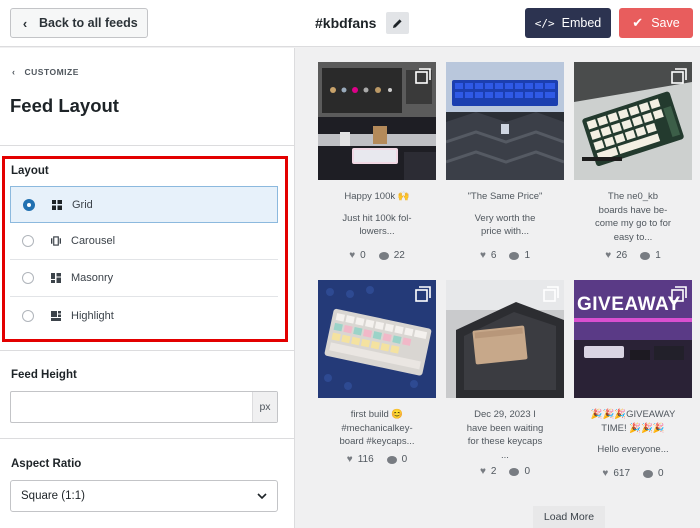 The image size is (700, 528). Describe the element at coordinates (493, 255) in the screenshot. I see `like-count: 6` at that location.